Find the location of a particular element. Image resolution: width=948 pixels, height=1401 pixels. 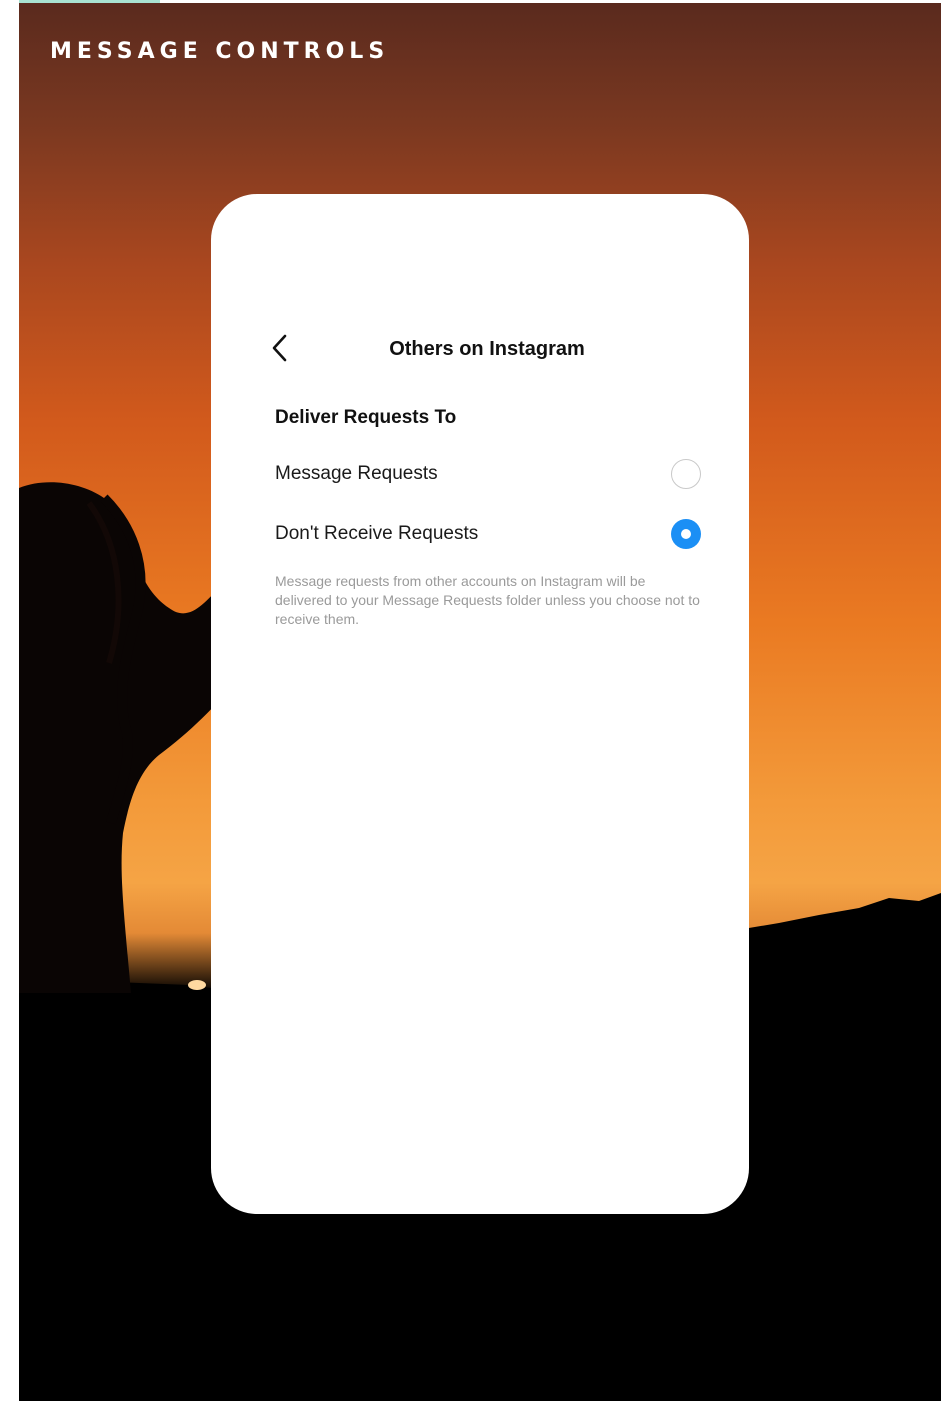

nav-bar: Others on Instagram is located at coordinates (480, 348).